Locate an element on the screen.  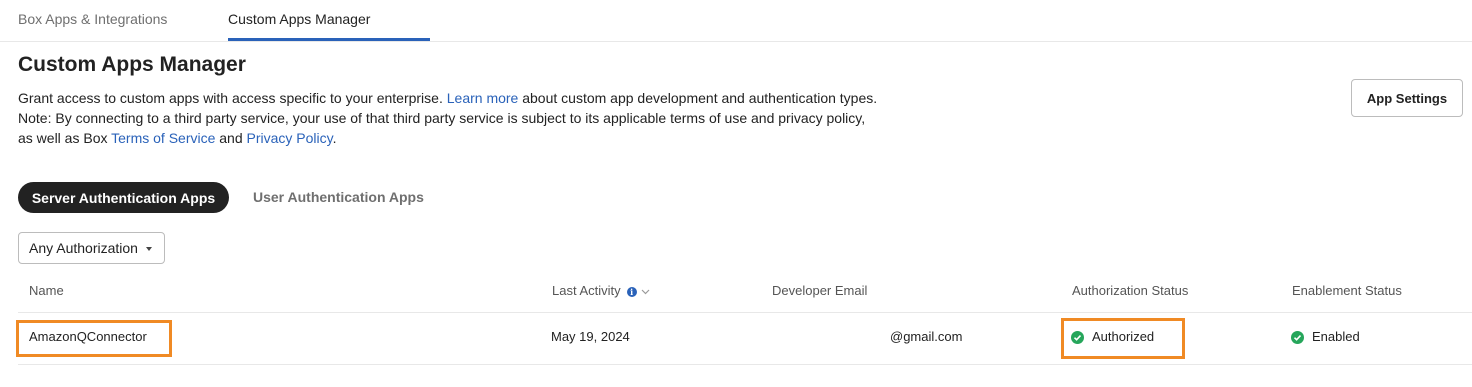
tab-box-apps-integrations: Box Apps & Integrations is located at coordinates (92, 19).